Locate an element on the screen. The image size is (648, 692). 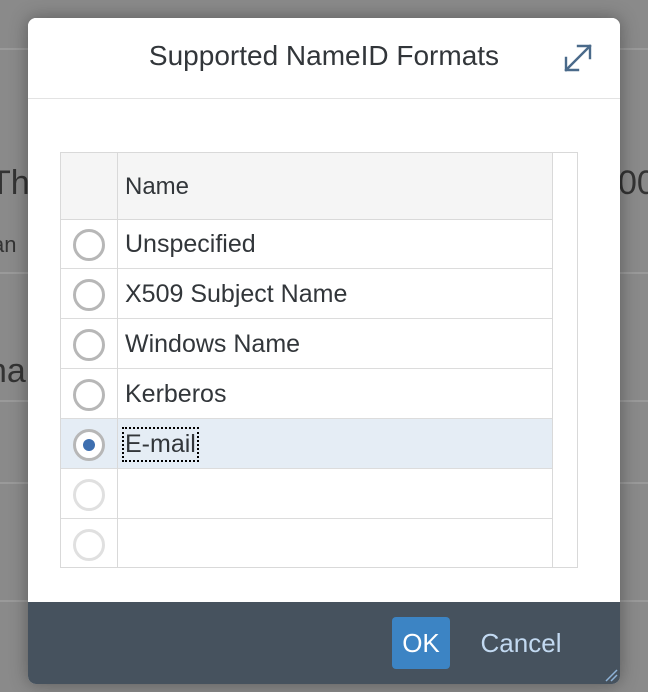
background-text: an is located at coordinates (8, 244).